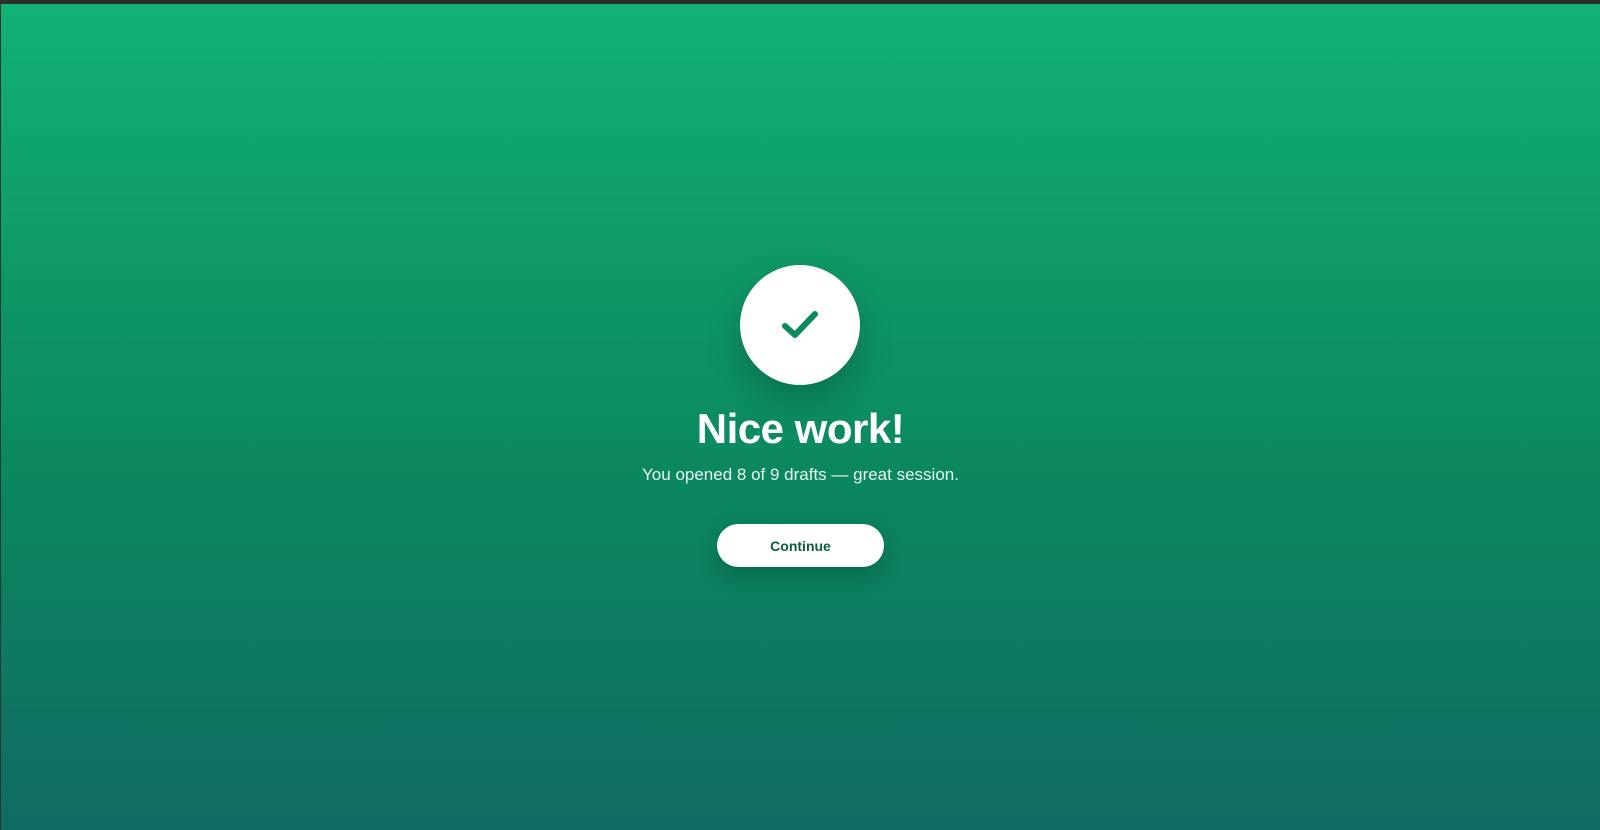 The height and width of the screenshot is (830, 1600). I want to click on success-title: Nice work!, so click(800, 428).